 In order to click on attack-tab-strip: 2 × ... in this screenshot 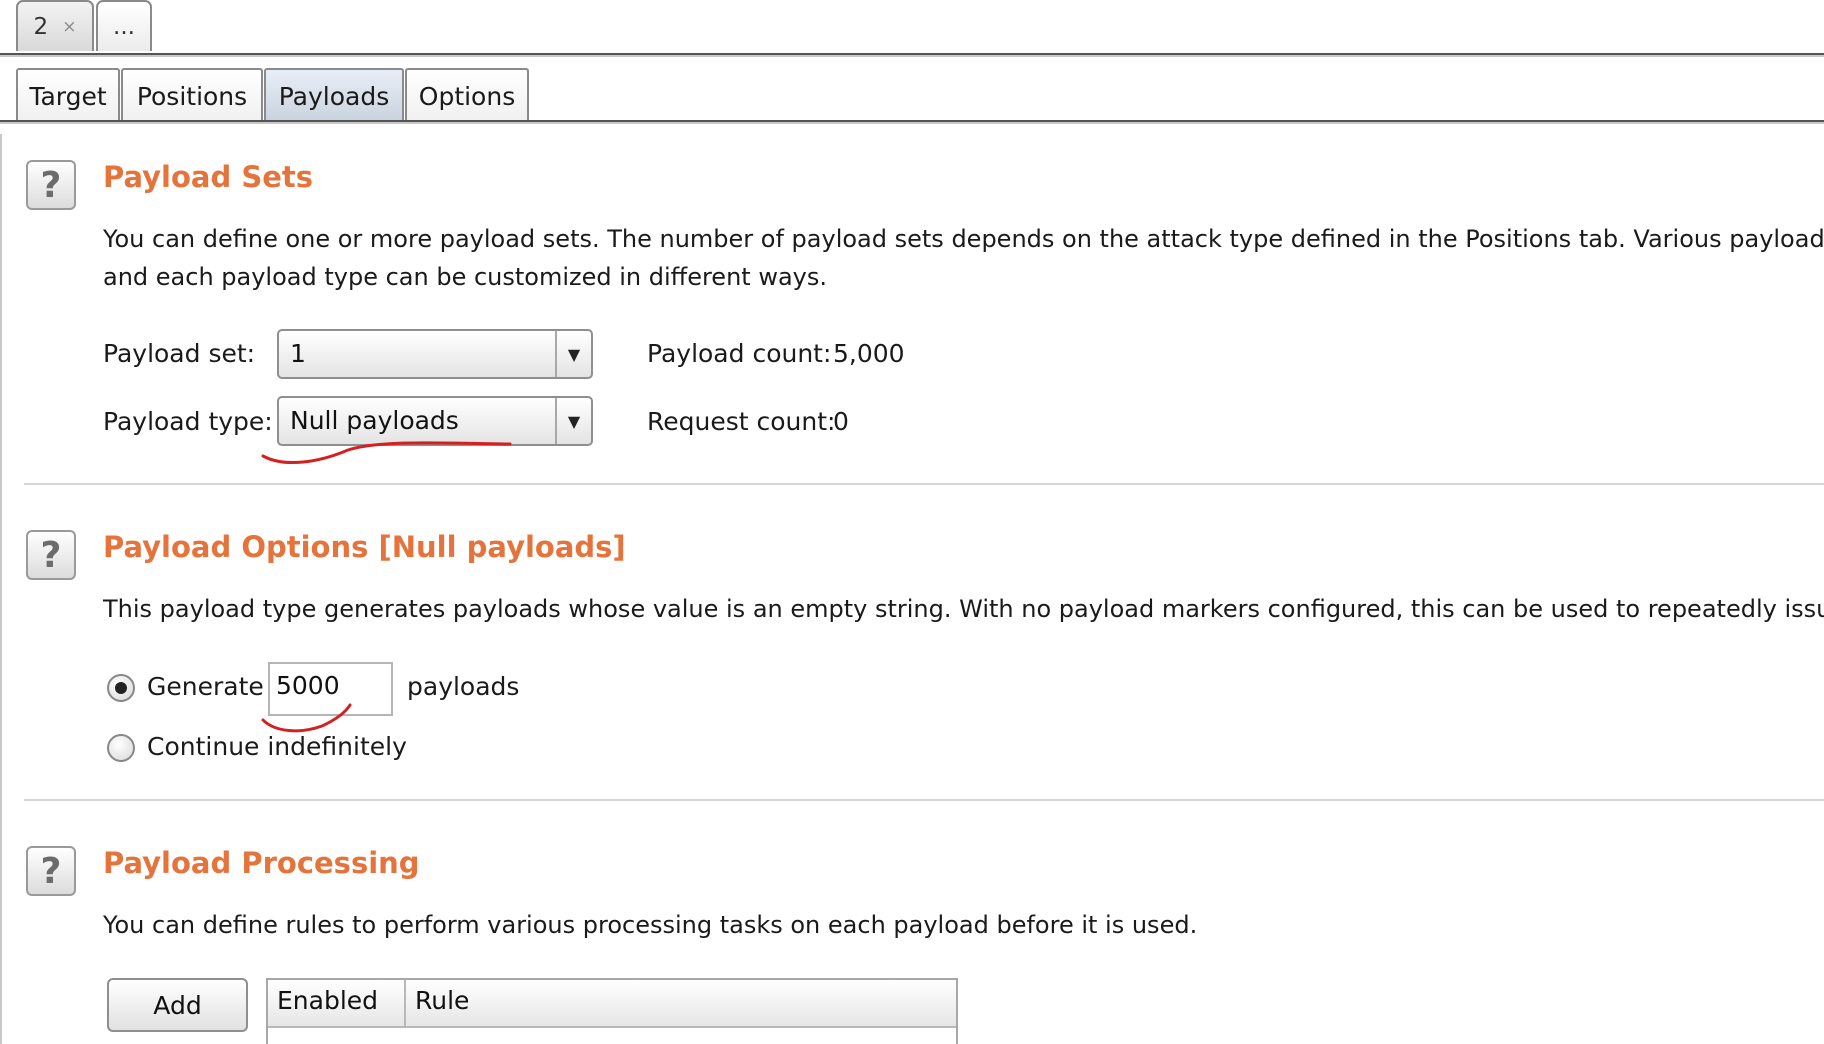, I will do `click(912, 30)`.